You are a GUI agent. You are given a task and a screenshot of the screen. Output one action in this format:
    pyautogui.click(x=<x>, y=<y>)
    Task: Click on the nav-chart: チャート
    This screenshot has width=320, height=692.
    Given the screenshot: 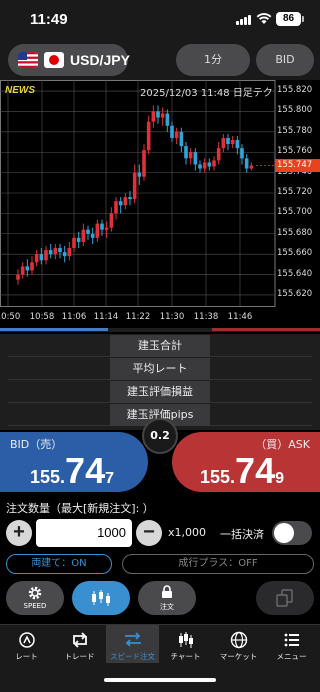 What is the action you would take?
    pyautogui.click(x=185, y=644)
    